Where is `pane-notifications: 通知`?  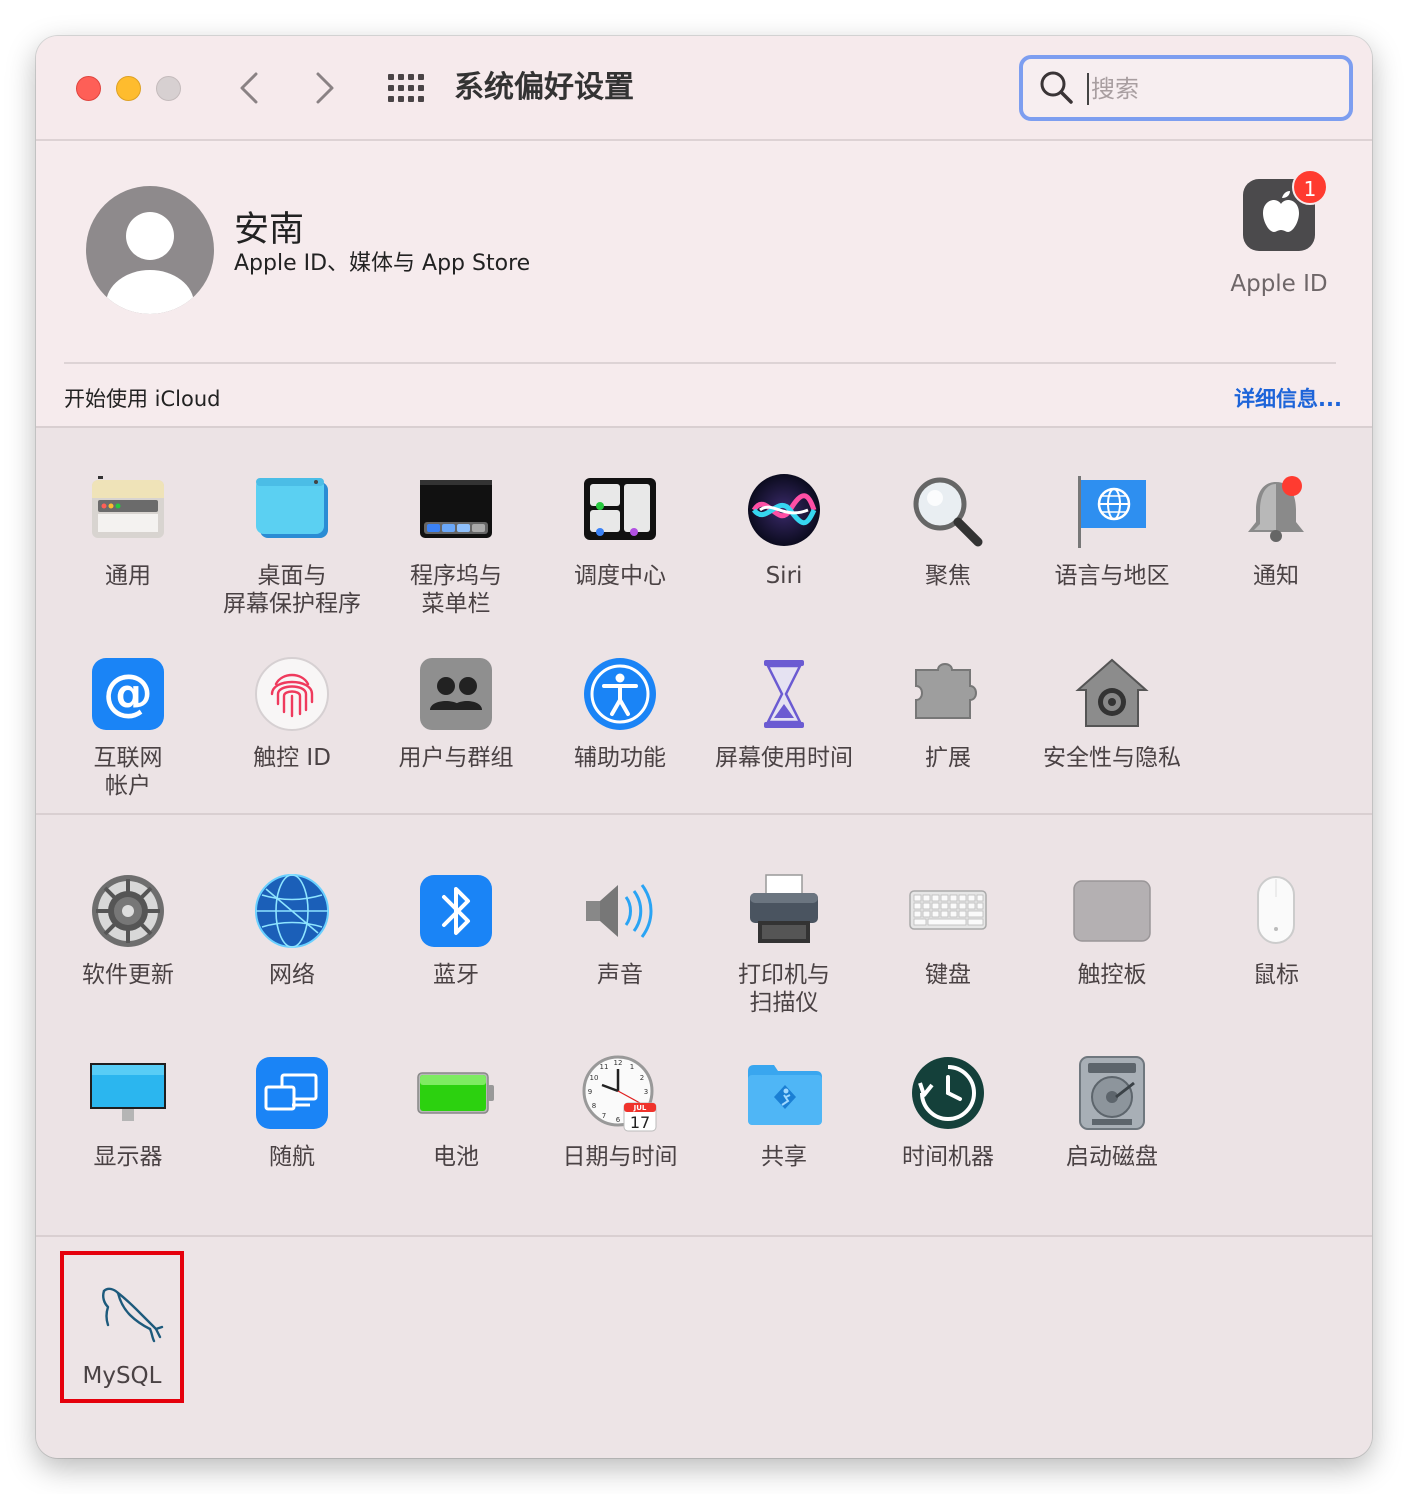 pane-notifications: 通知 is located at coordinates (1276, 531).